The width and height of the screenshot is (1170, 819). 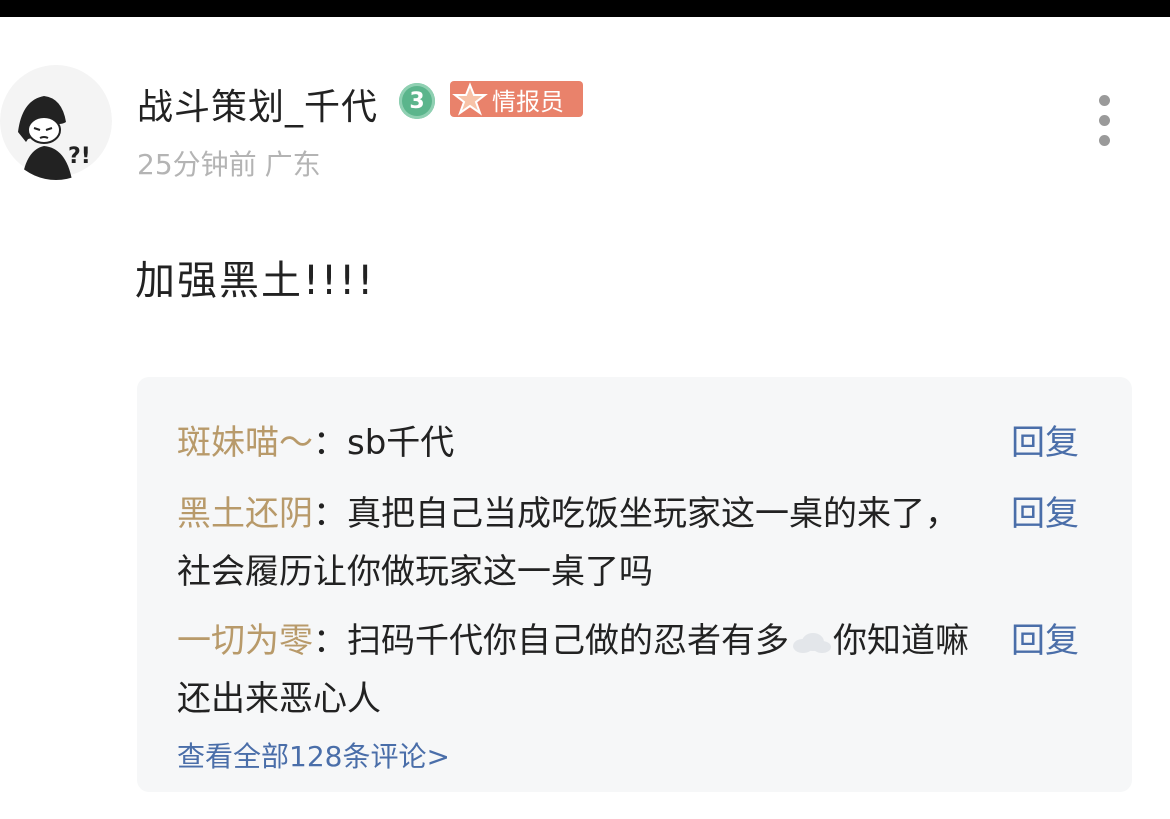 What do you see at coordinates (245, 443) in the screenshot?
I see `comment-author: 斑妹喵～` at bounding box center [245, 443].